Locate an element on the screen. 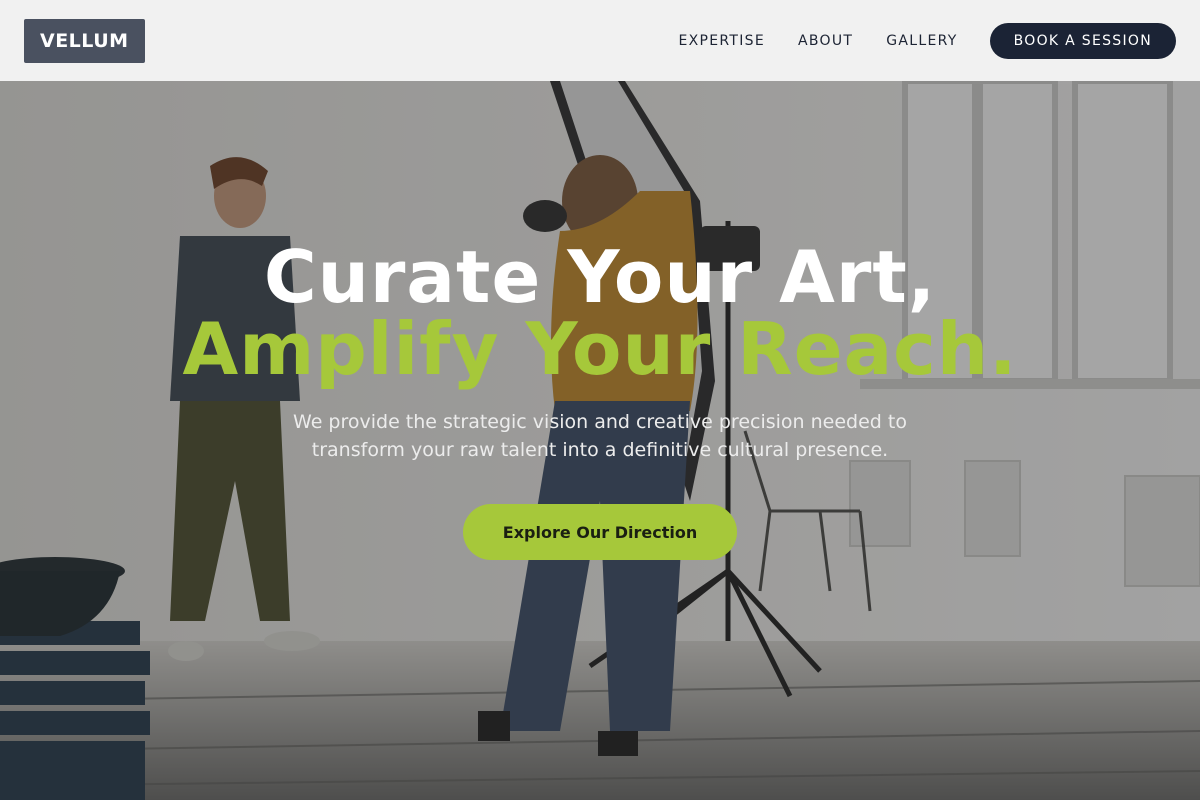  main-nav: EXPERTISE ABOUT GALLERY BOOK A SESSION is located at coordinates (927, 40).